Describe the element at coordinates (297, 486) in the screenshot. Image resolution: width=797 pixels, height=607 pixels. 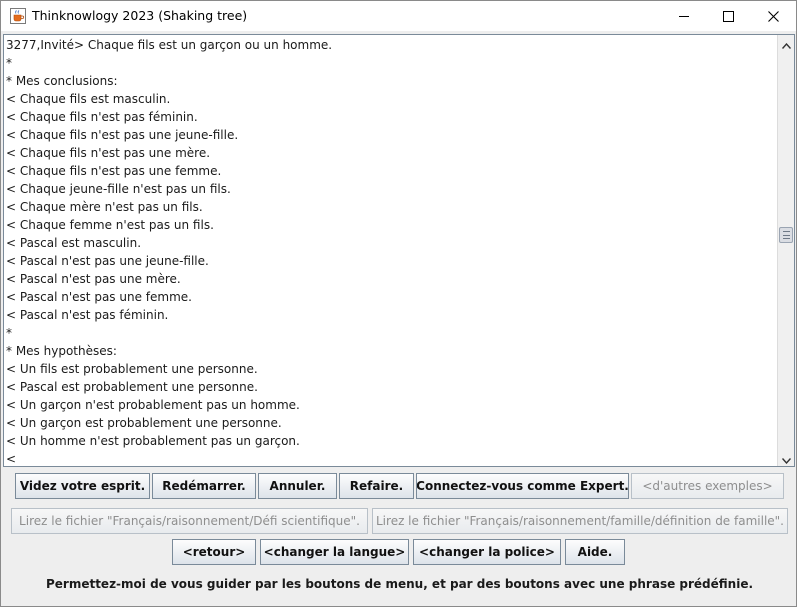
I see `undo-button: Annuler.` at that location.